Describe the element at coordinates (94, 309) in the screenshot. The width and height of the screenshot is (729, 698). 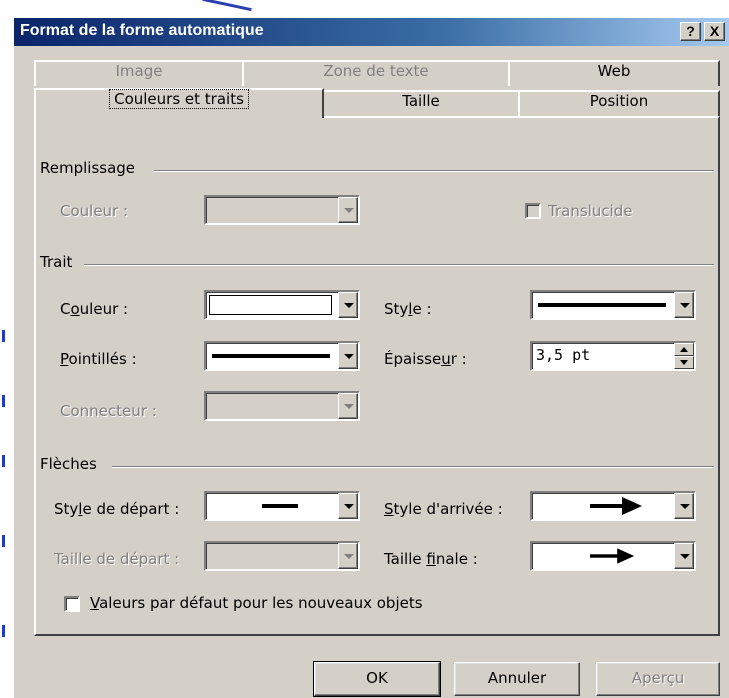
I see `trait-couleur-label: Couleur :` at that location.